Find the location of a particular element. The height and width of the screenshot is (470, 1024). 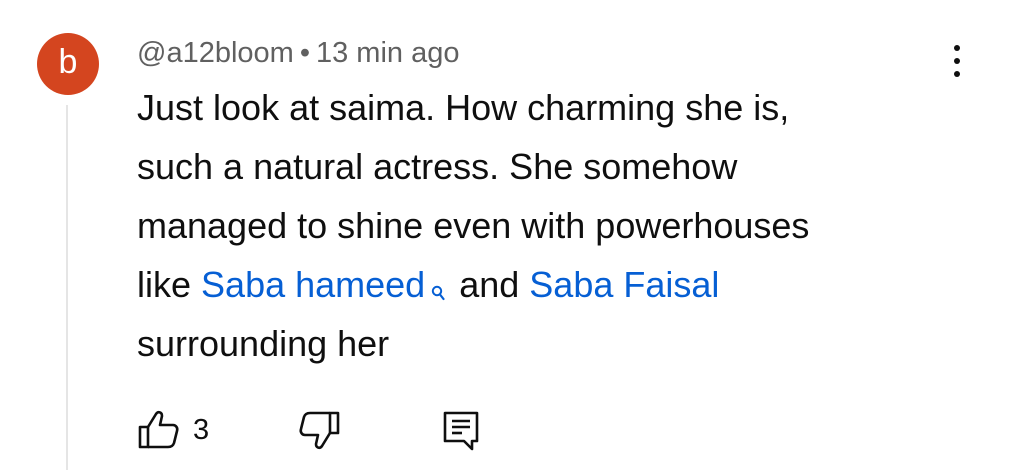

reply-button is located at coordinates (464, 430).